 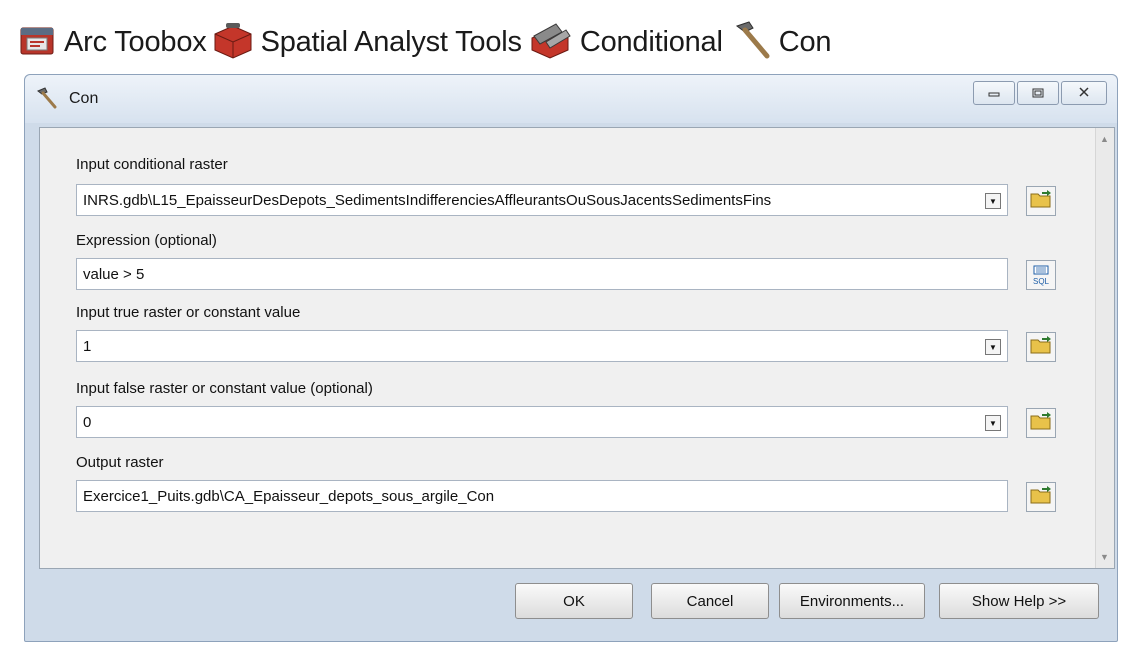 I want to click on breadcrumb-label: Spatial Analyst Tools, so click(x=391, y=41).